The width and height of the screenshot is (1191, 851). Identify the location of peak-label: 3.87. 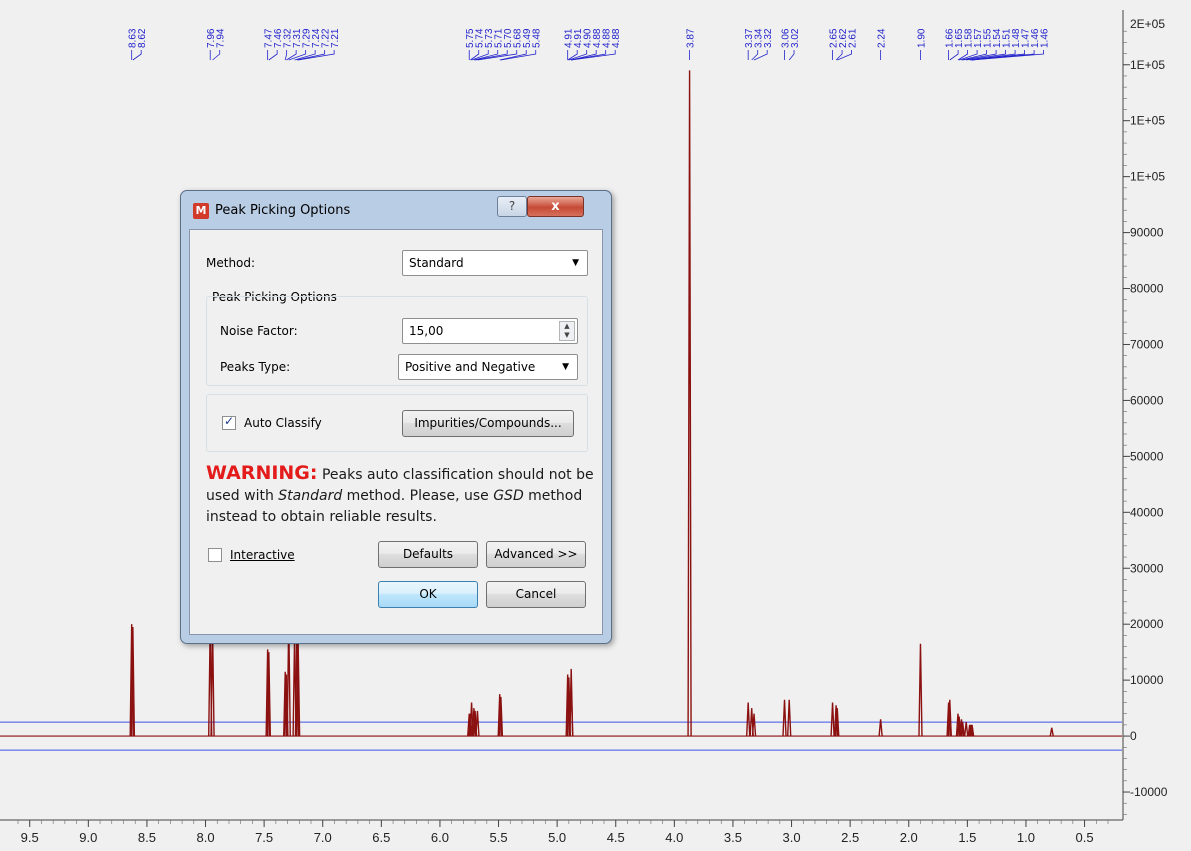
(691, 38).